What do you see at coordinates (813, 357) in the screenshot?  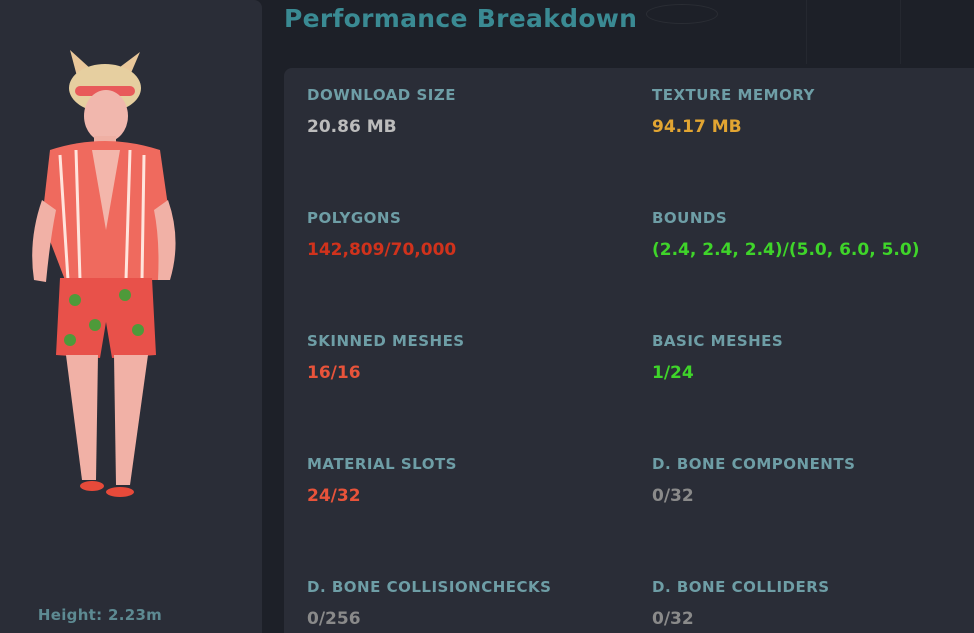 I see `stat-basic-meshes: BASIC MESHES 1/24` at bounding box center [813, 357].